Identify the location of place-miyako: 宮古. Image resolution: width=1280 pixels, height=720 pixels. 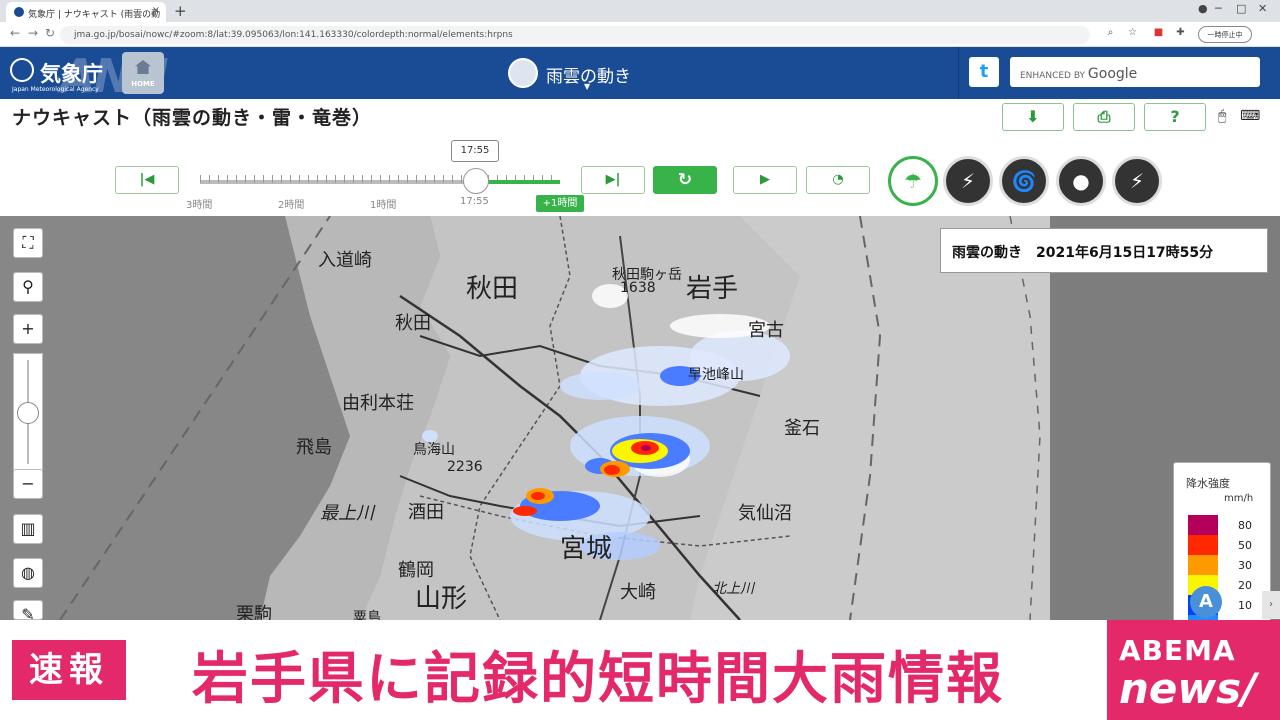
(766, 330).